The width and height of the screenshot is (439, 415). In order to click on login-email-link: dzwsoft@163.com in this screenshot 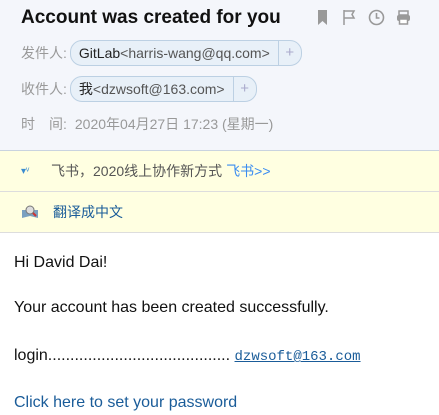, I will do `click(298, 357)`.